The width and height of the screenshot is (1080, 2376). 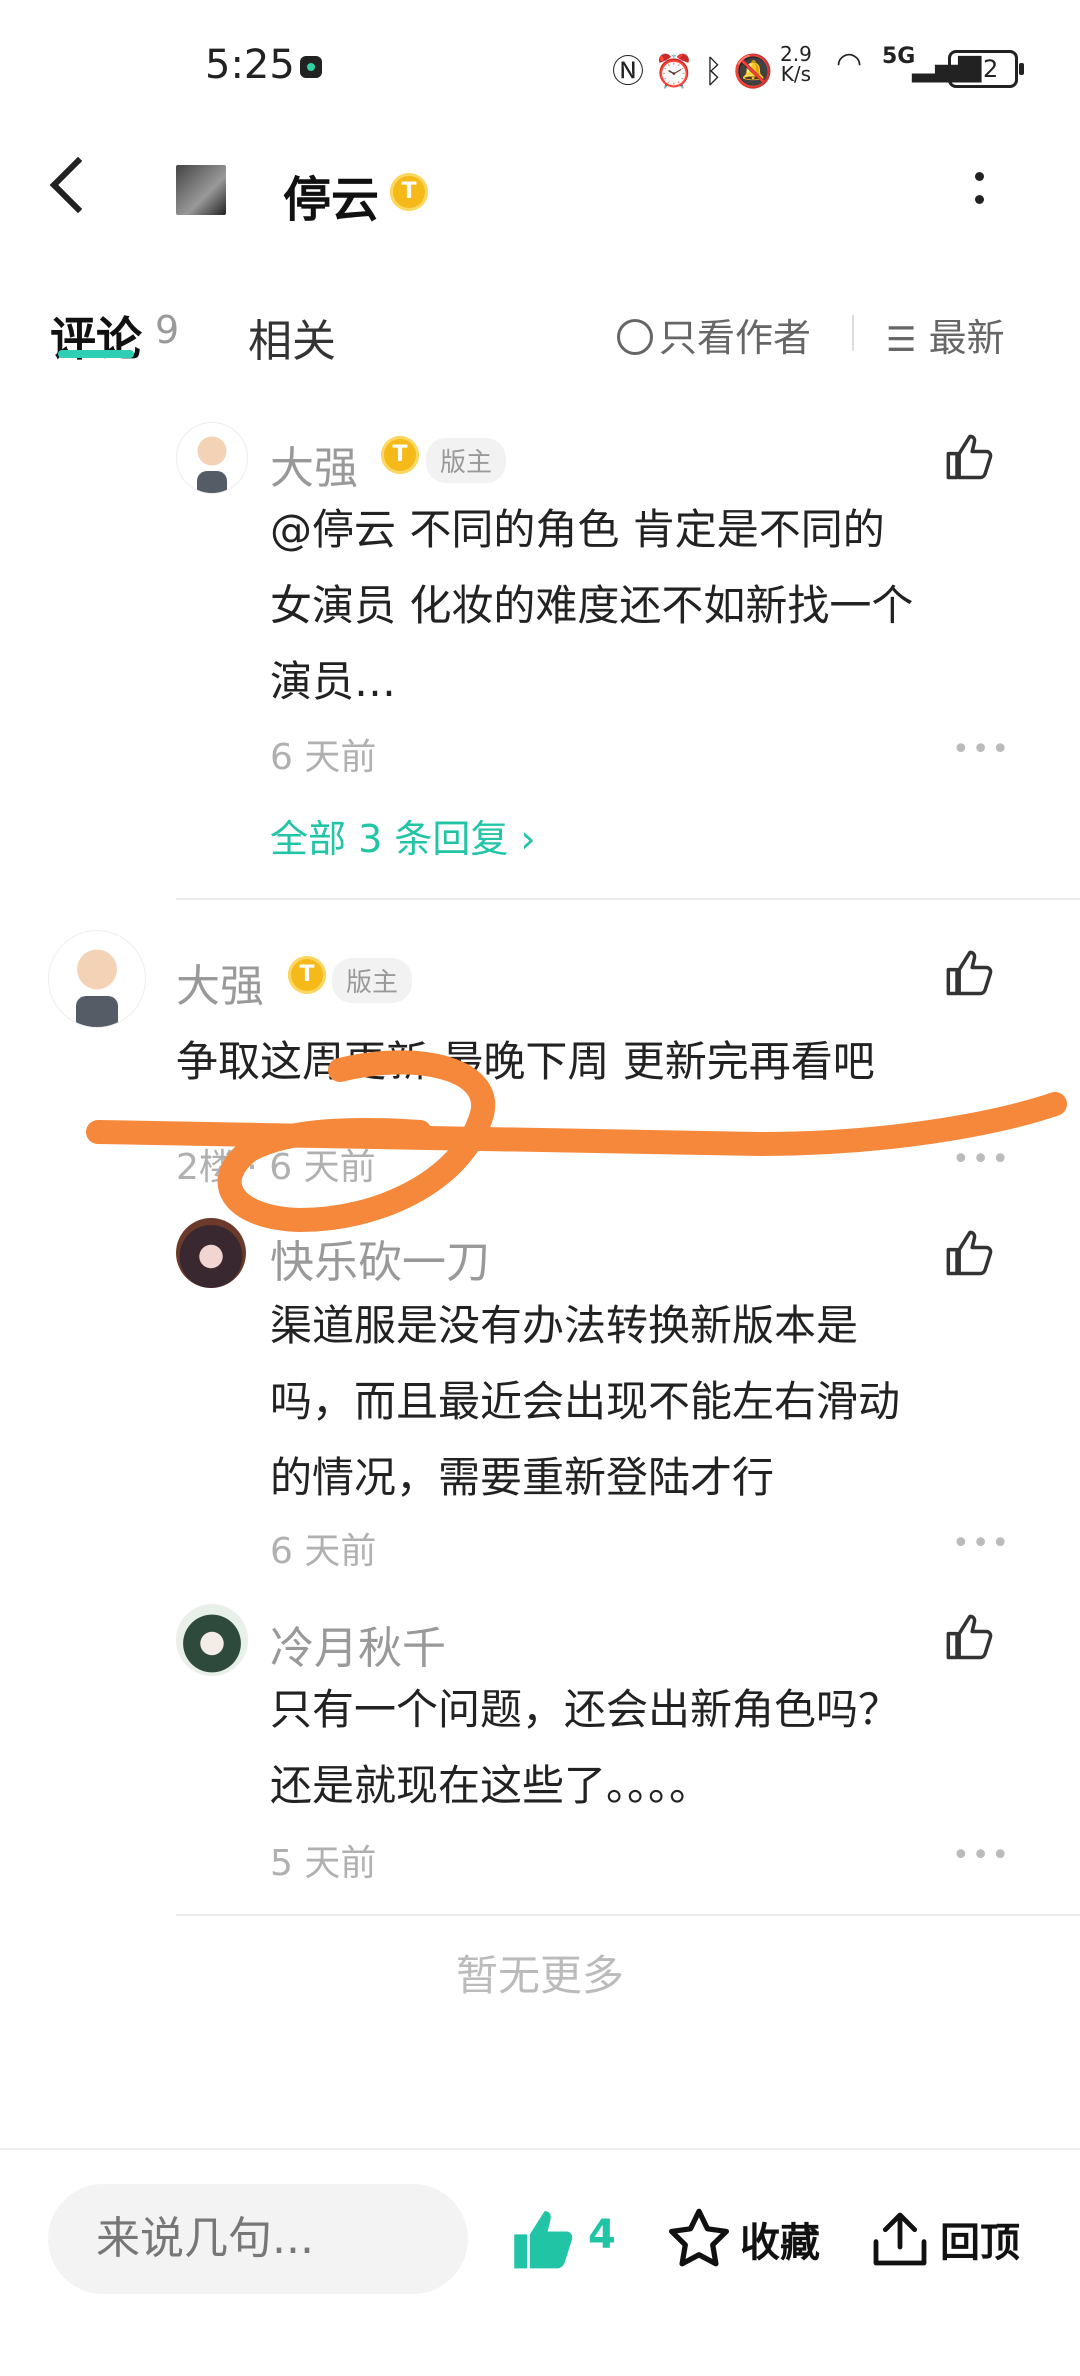 What do you see at coordinates (635, 337) in the screenshot?
I see `radio-icon` at bounding box center [635, 337].